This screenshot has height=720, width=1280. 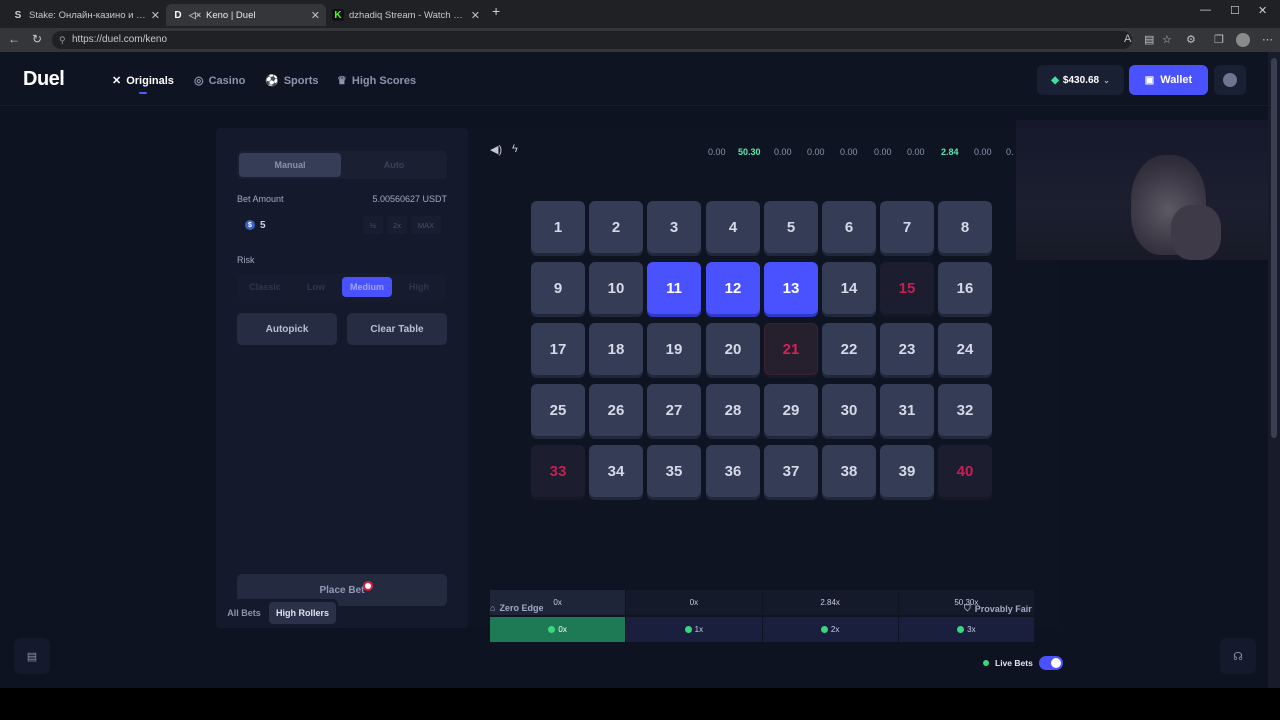 I want to click on keno-tile-3: 3, so click(x=674, y=227).